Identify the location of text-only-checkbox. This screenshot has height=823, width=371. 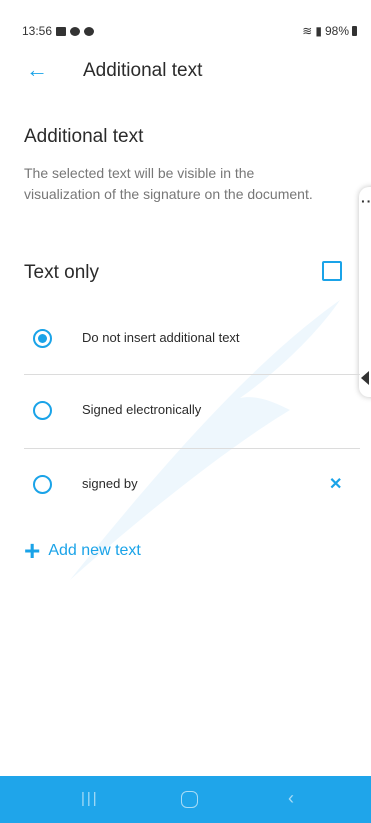
(332, 271).